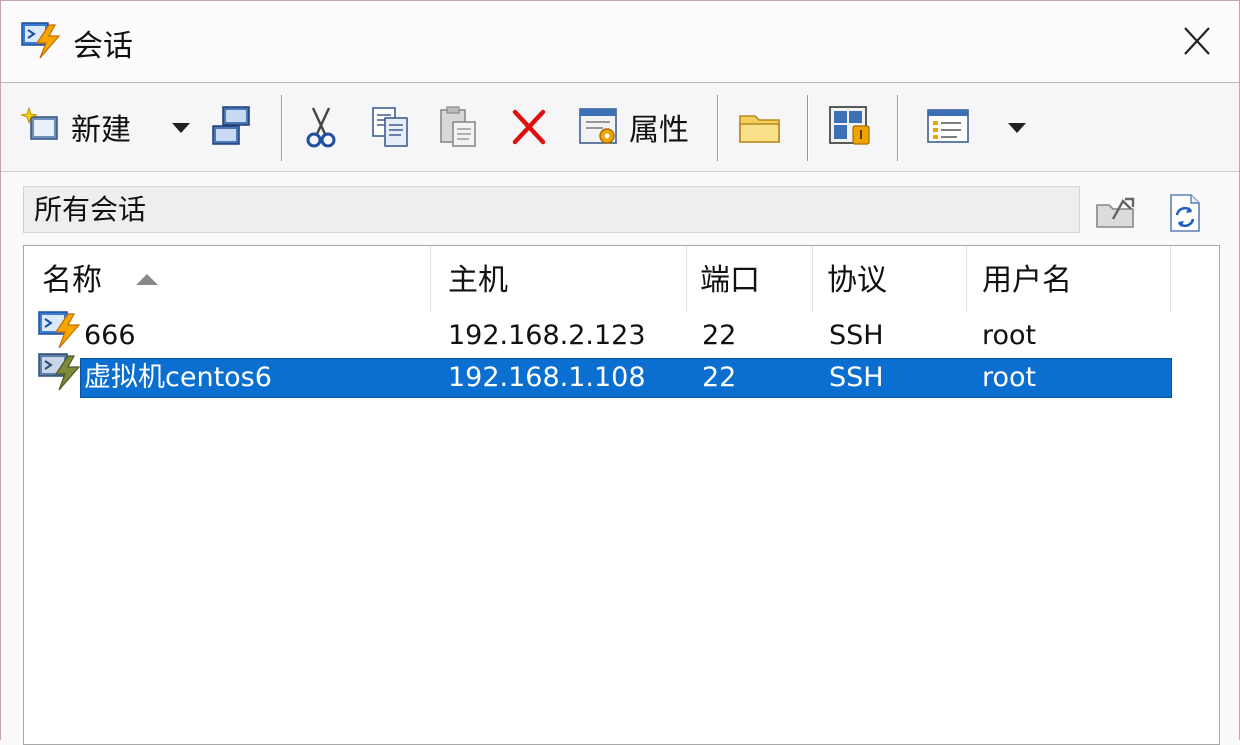  I want to click on new-session-button: 新建, so click(75, 127).